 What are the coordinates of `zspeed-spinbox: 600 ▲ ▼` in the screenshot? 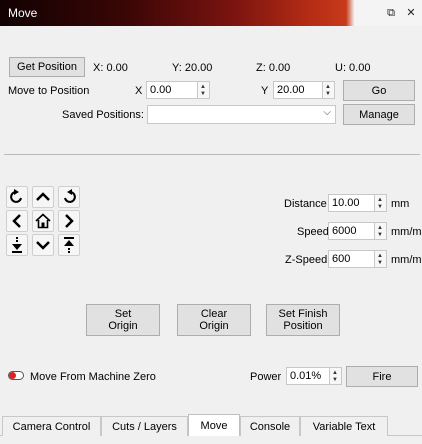 It's located at (357, 259).